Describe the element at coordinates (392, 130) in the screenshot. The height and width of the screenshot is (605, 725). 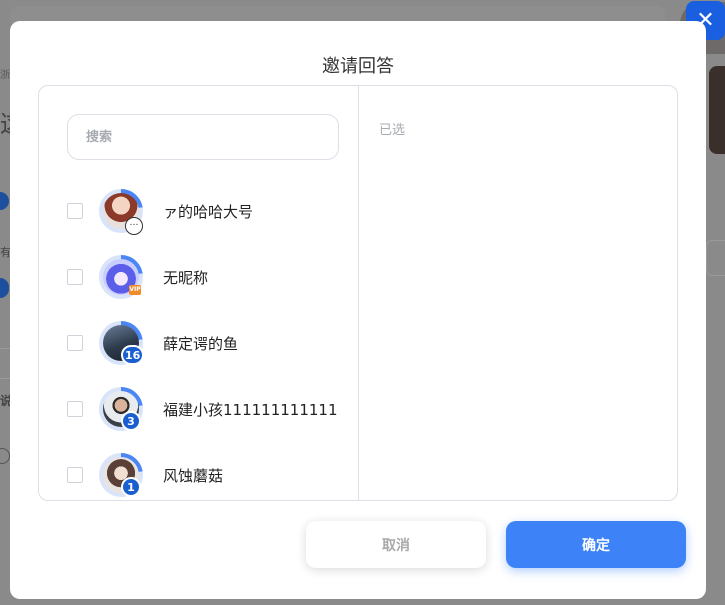
I see `selected-label: 已选` at that location.